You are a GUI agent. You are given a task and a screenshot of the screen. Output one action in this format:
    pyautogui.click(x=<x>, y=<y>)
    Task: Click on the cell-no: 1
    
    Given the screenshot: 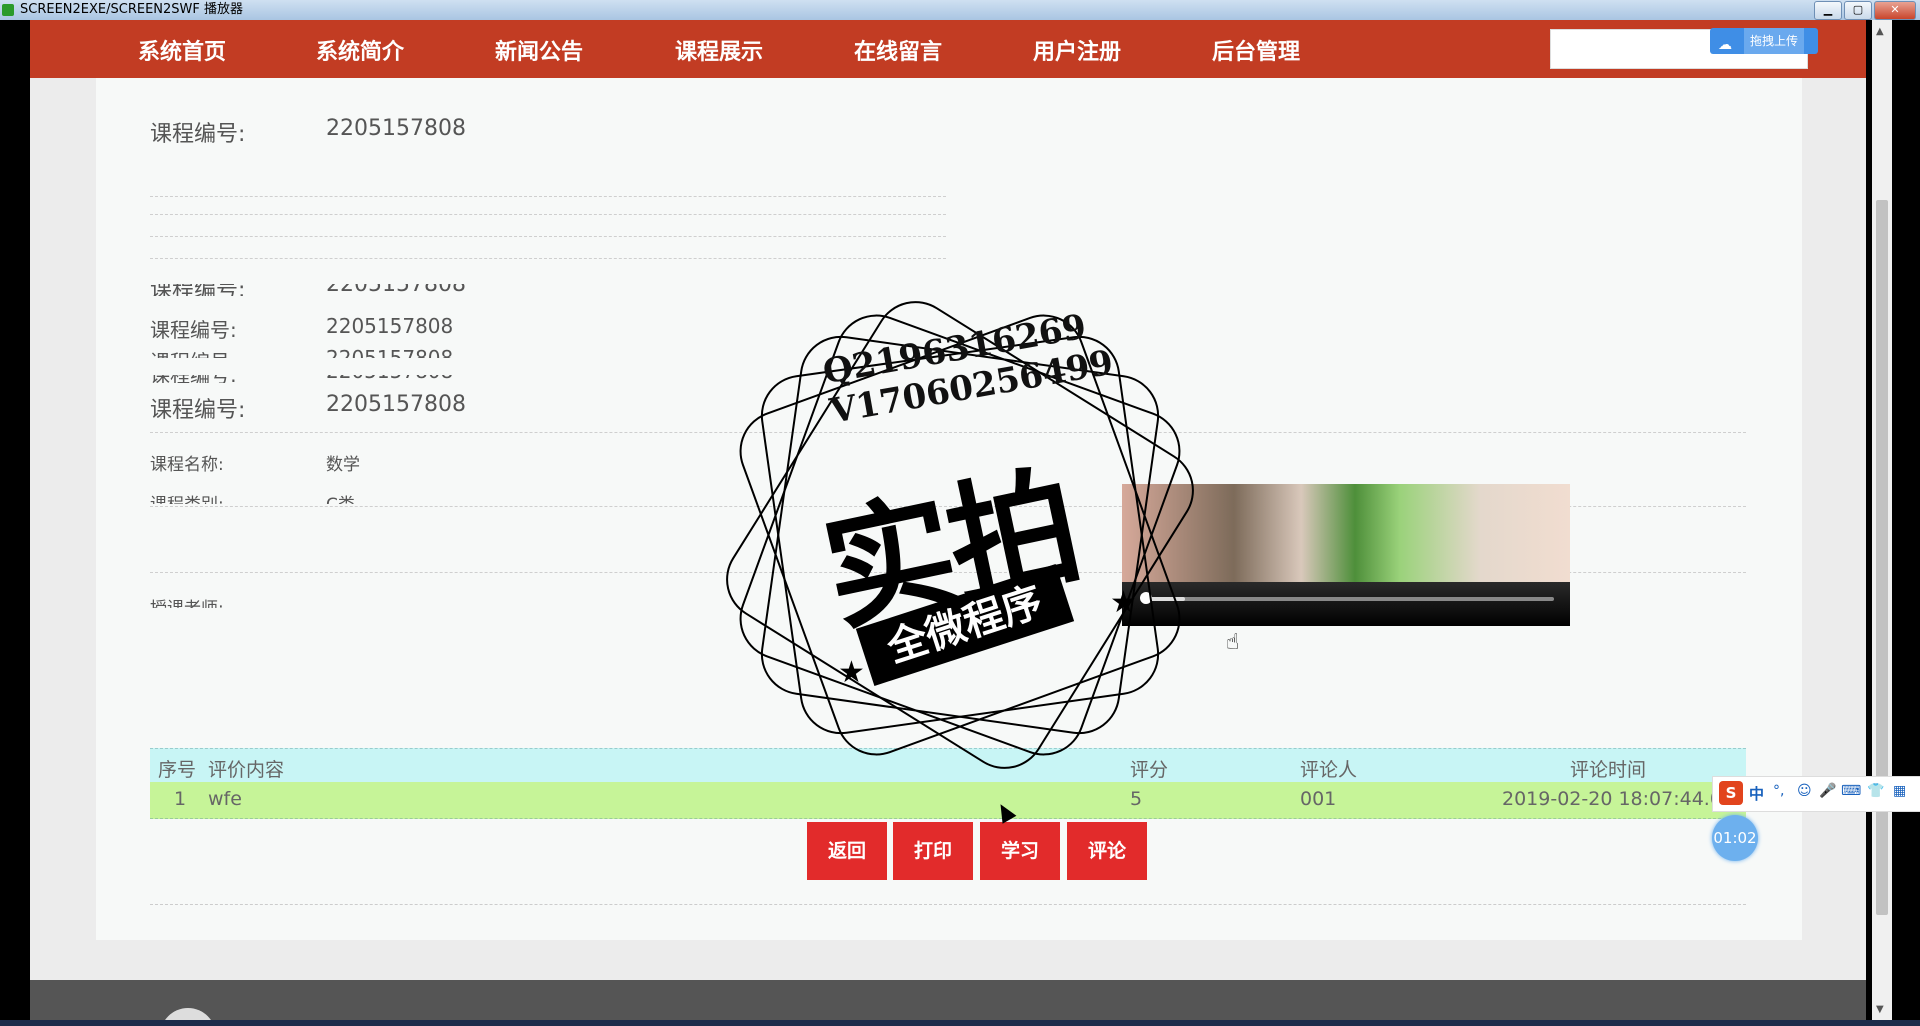 What is the action you would take?
    pyautogui.click(x=180, y=799)
    